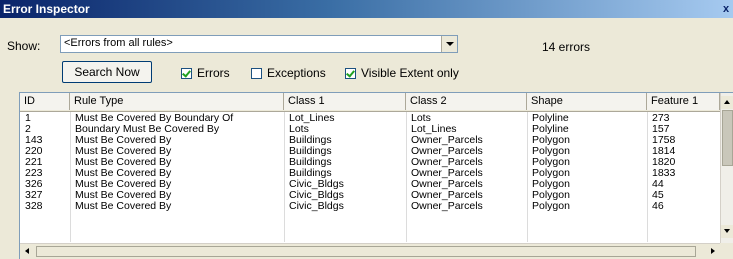 This screenshot has width=733, height=259. What do you see at coordinates (256, 73) in the screenshot?
I see `checkbox-unchecked-icon` at bounding box center [256, 73].